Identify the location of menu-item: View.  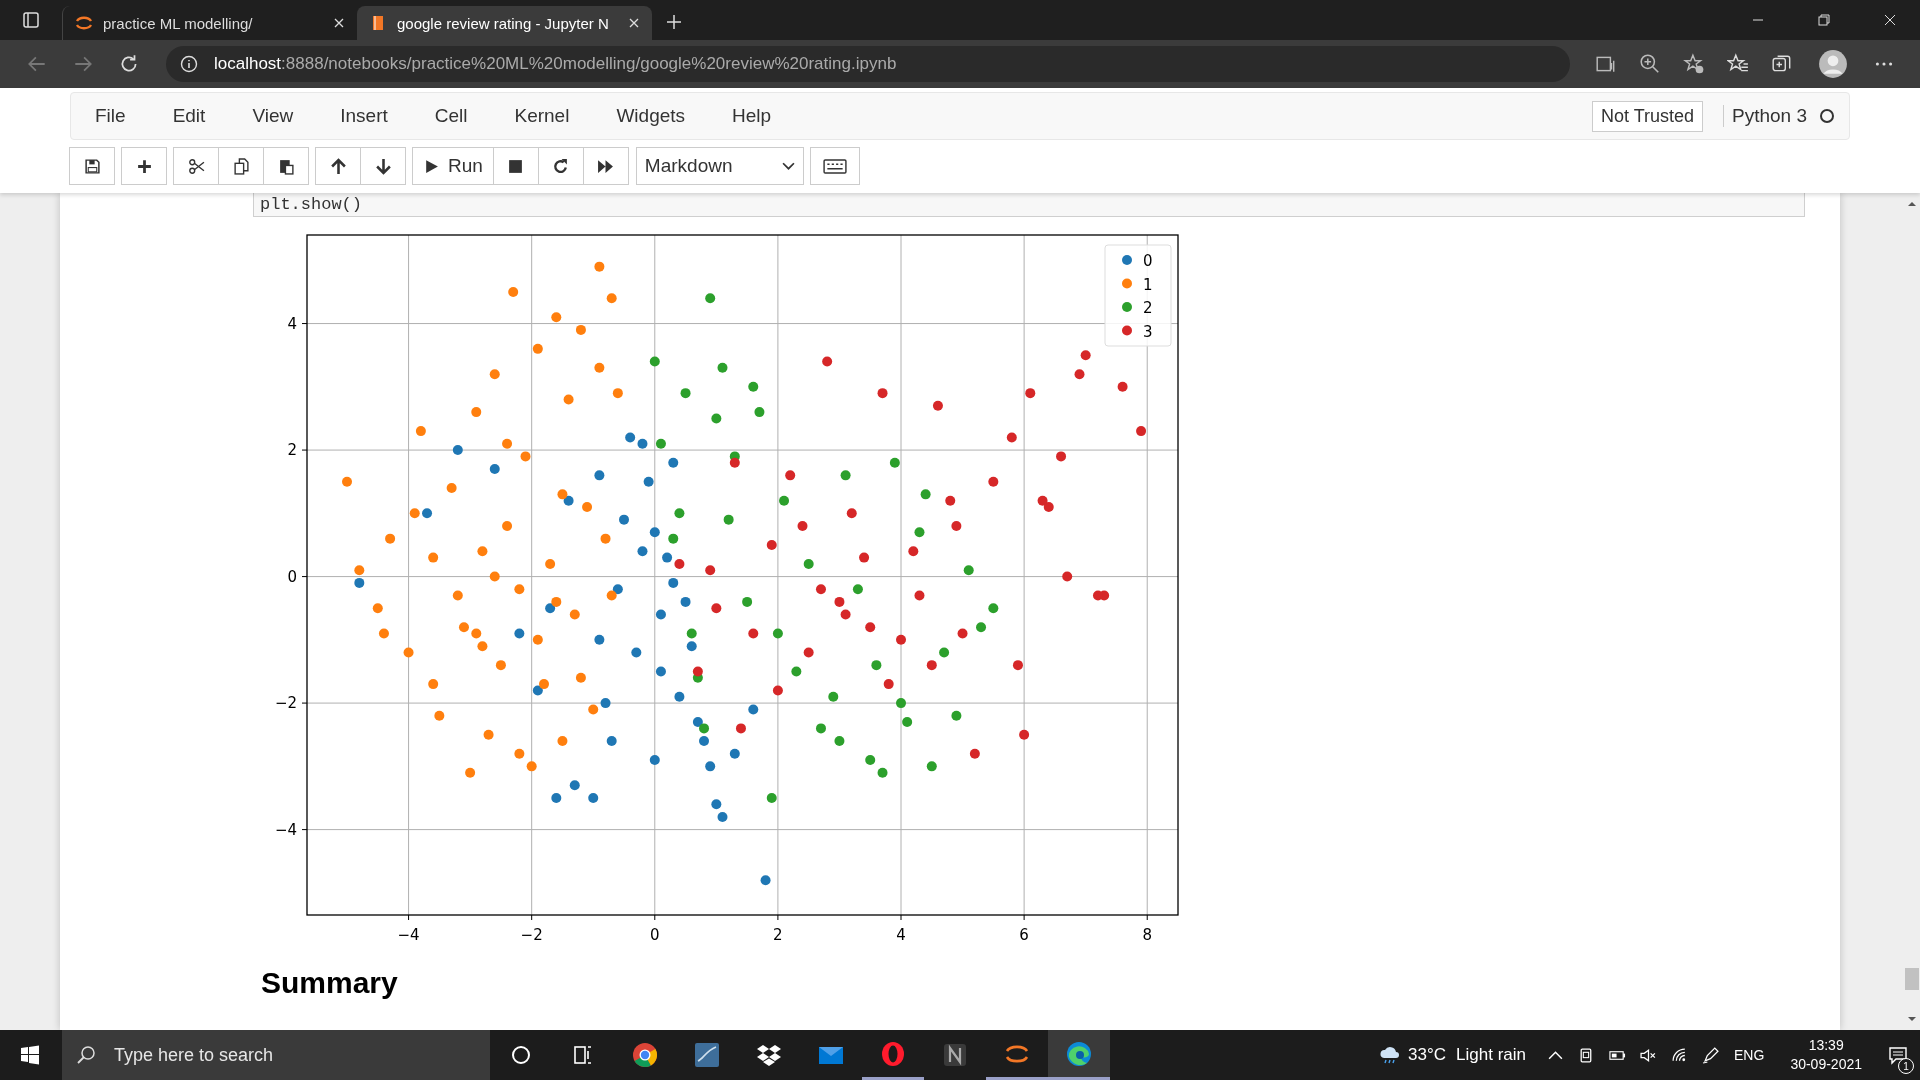
(273, 116).